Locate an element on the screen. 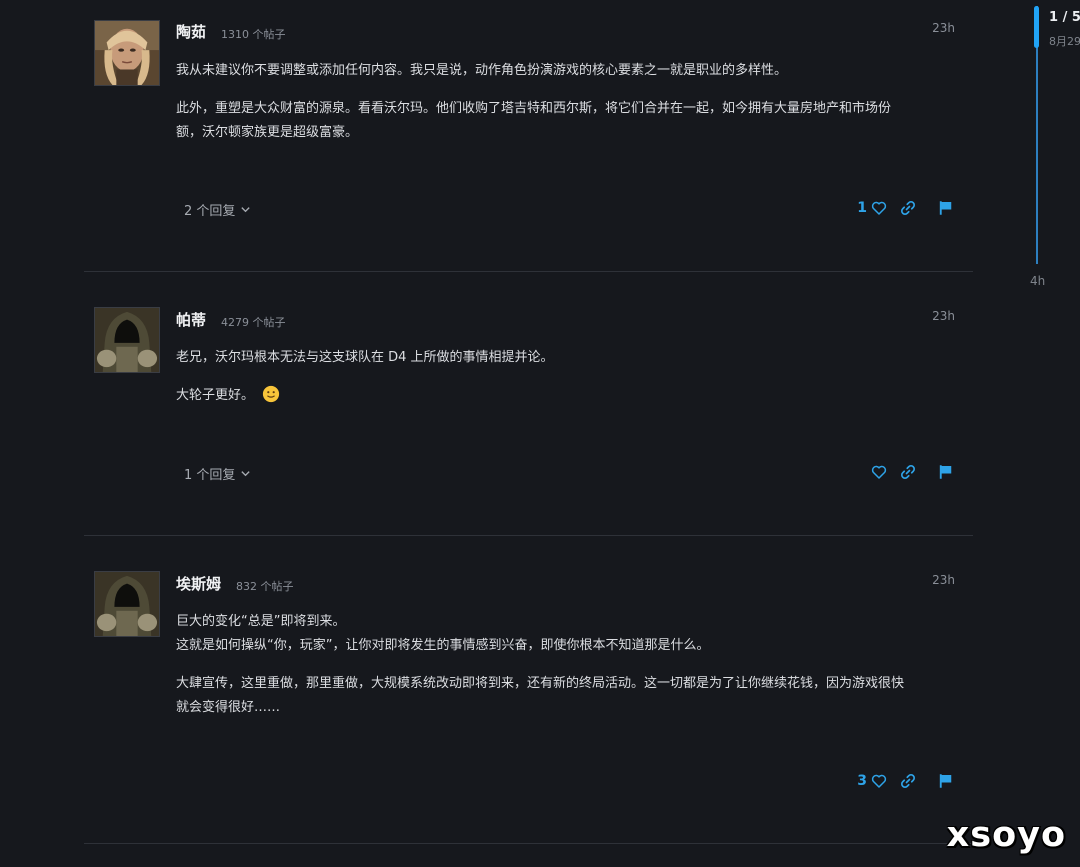 The width and height of the screenshot is (1080, 867). post-paragraph: 老兄，沃尔玛根本无法与这支球队在 D4 上所做的事情相提并论。 is located at coordinates (365, 357).